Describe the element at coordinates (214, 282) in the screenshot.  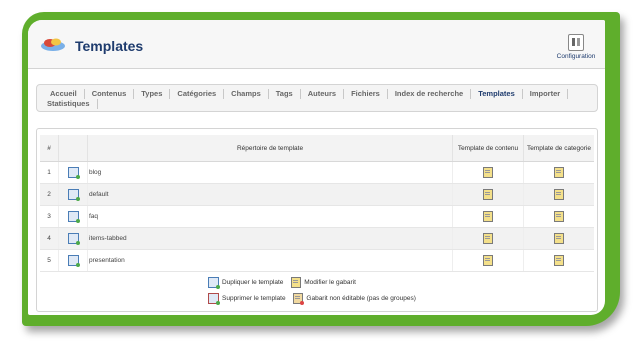
I see `duplicate-template-legend-icon` at that location.